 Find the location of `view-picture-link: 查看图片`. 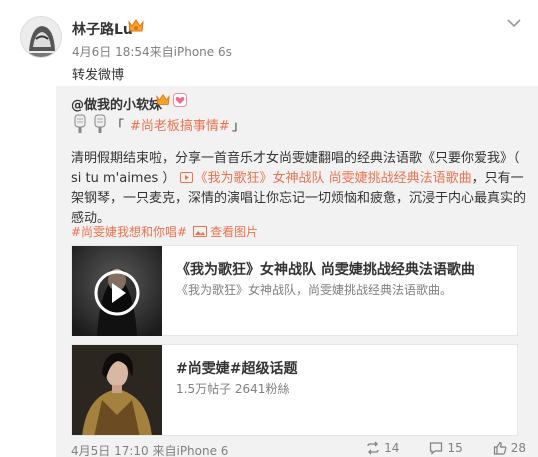

view-picture-link: 查看图片 is located at coordinates (225, 231).